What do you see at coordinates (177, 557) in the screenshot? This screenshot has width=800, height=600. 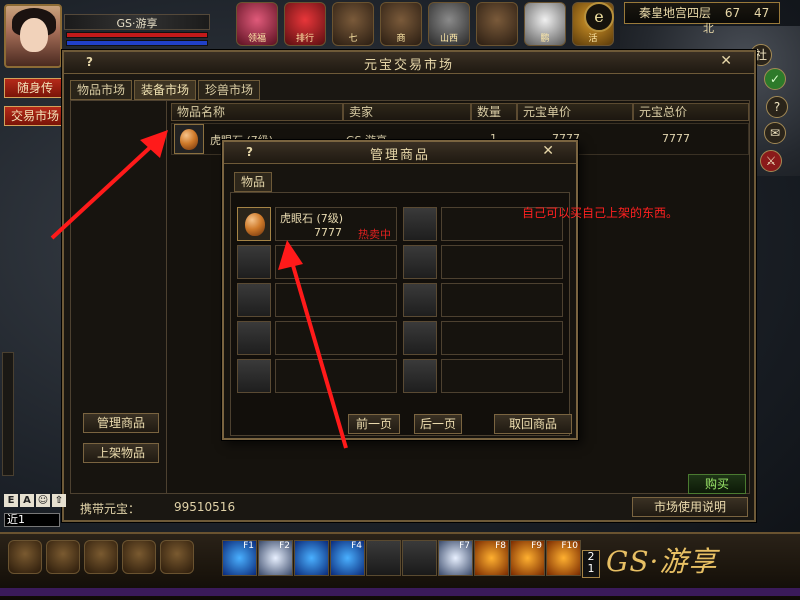 I see `coil-icon` at bounding box center [177, 557].